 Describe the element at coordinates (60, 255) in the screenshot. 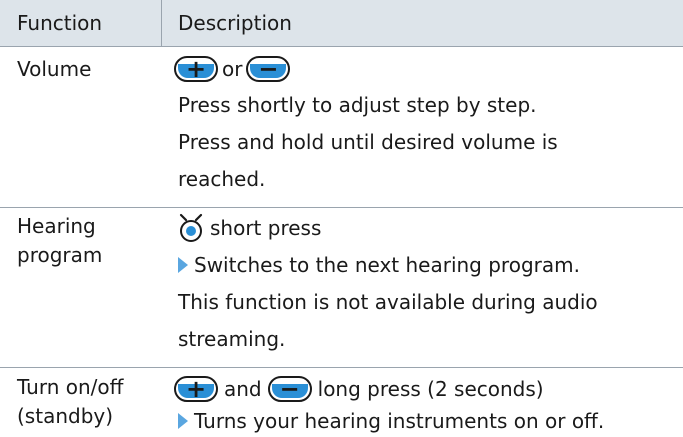

I see `row-program-function-2: program` at that location.